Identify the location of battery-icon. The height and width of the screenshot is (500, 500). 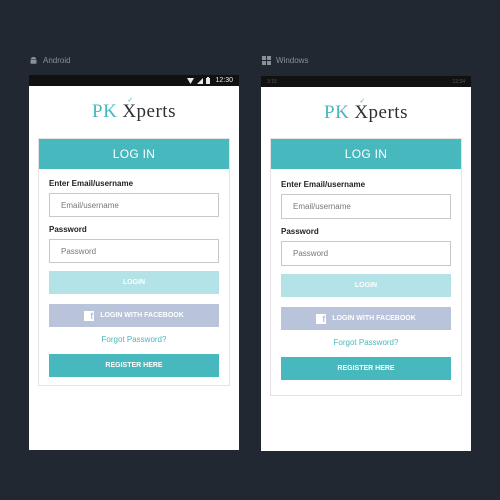
(208, 80).